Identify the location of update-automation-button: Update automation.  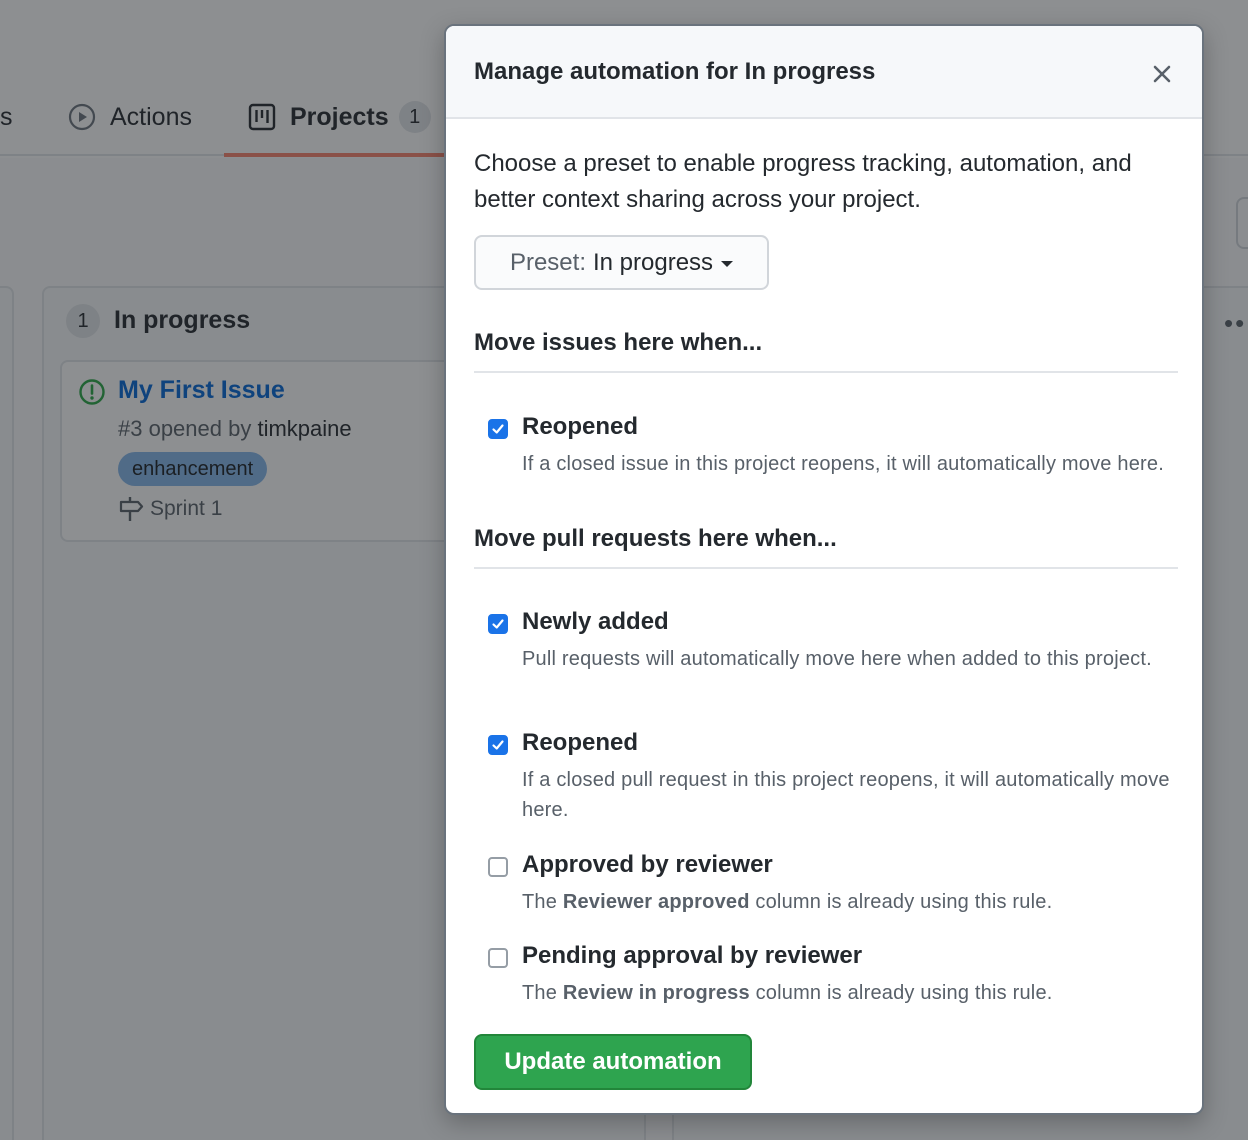
(613, 1062).